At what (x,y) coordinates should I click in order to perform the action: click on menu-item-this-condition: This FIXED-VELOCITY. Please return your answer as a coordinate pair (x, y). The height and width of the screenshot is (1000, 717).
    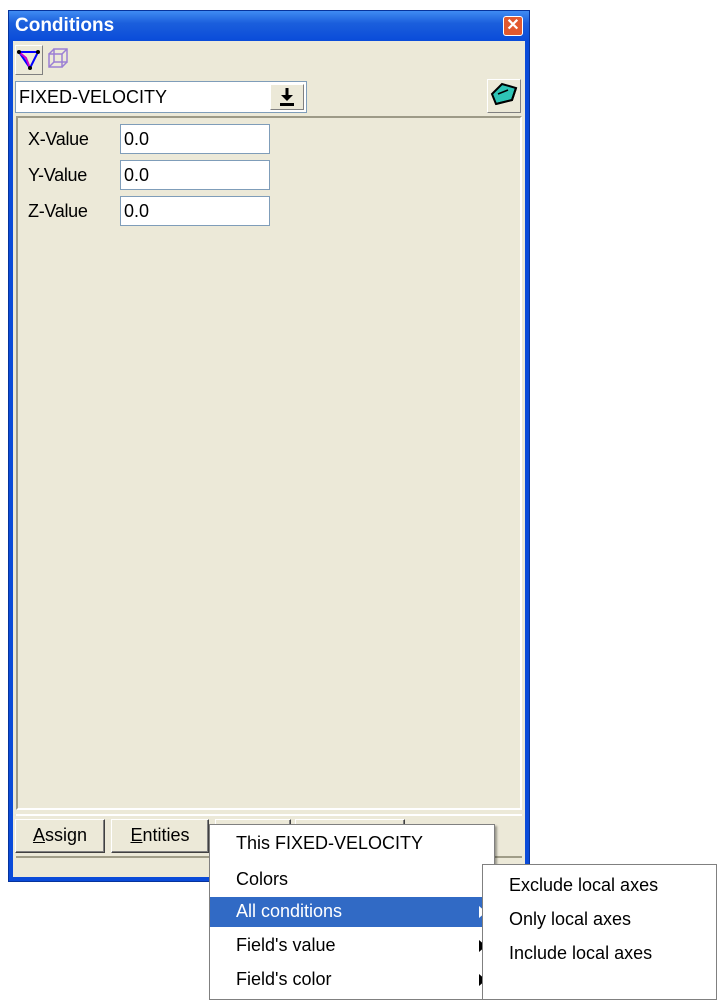
    Looking at the image, I should click on (352, 844).